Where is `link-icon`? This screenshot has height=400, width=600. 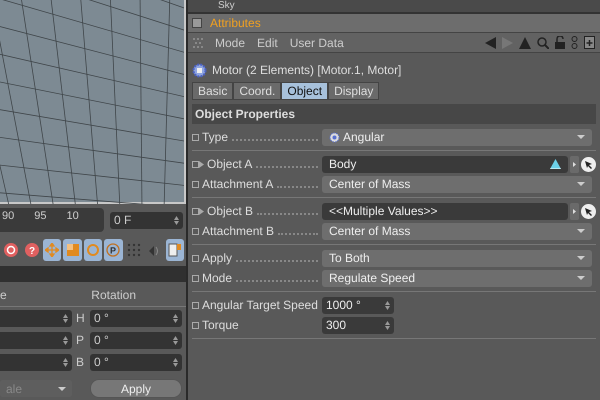 link-icon is located at coordinates (574, 42).